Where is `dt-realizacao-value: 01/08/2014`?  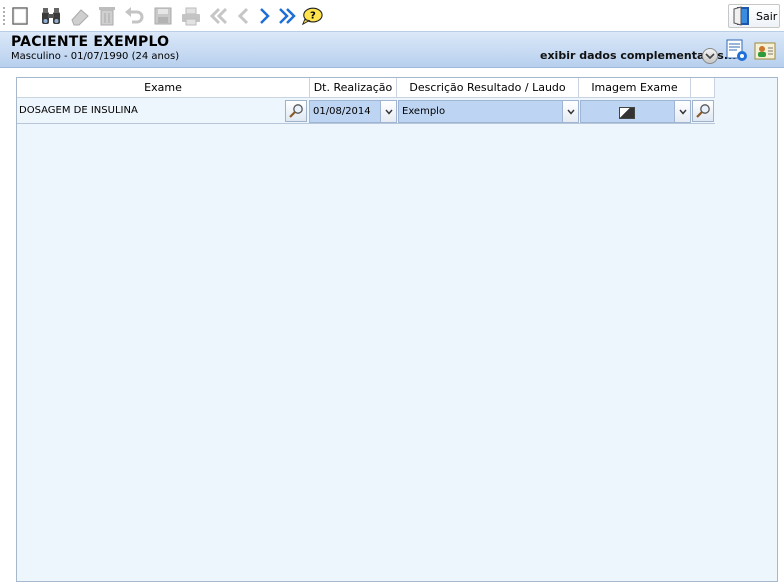 dt-realizacao-value: 01/08/2014 is located at coordinates (342, 111).